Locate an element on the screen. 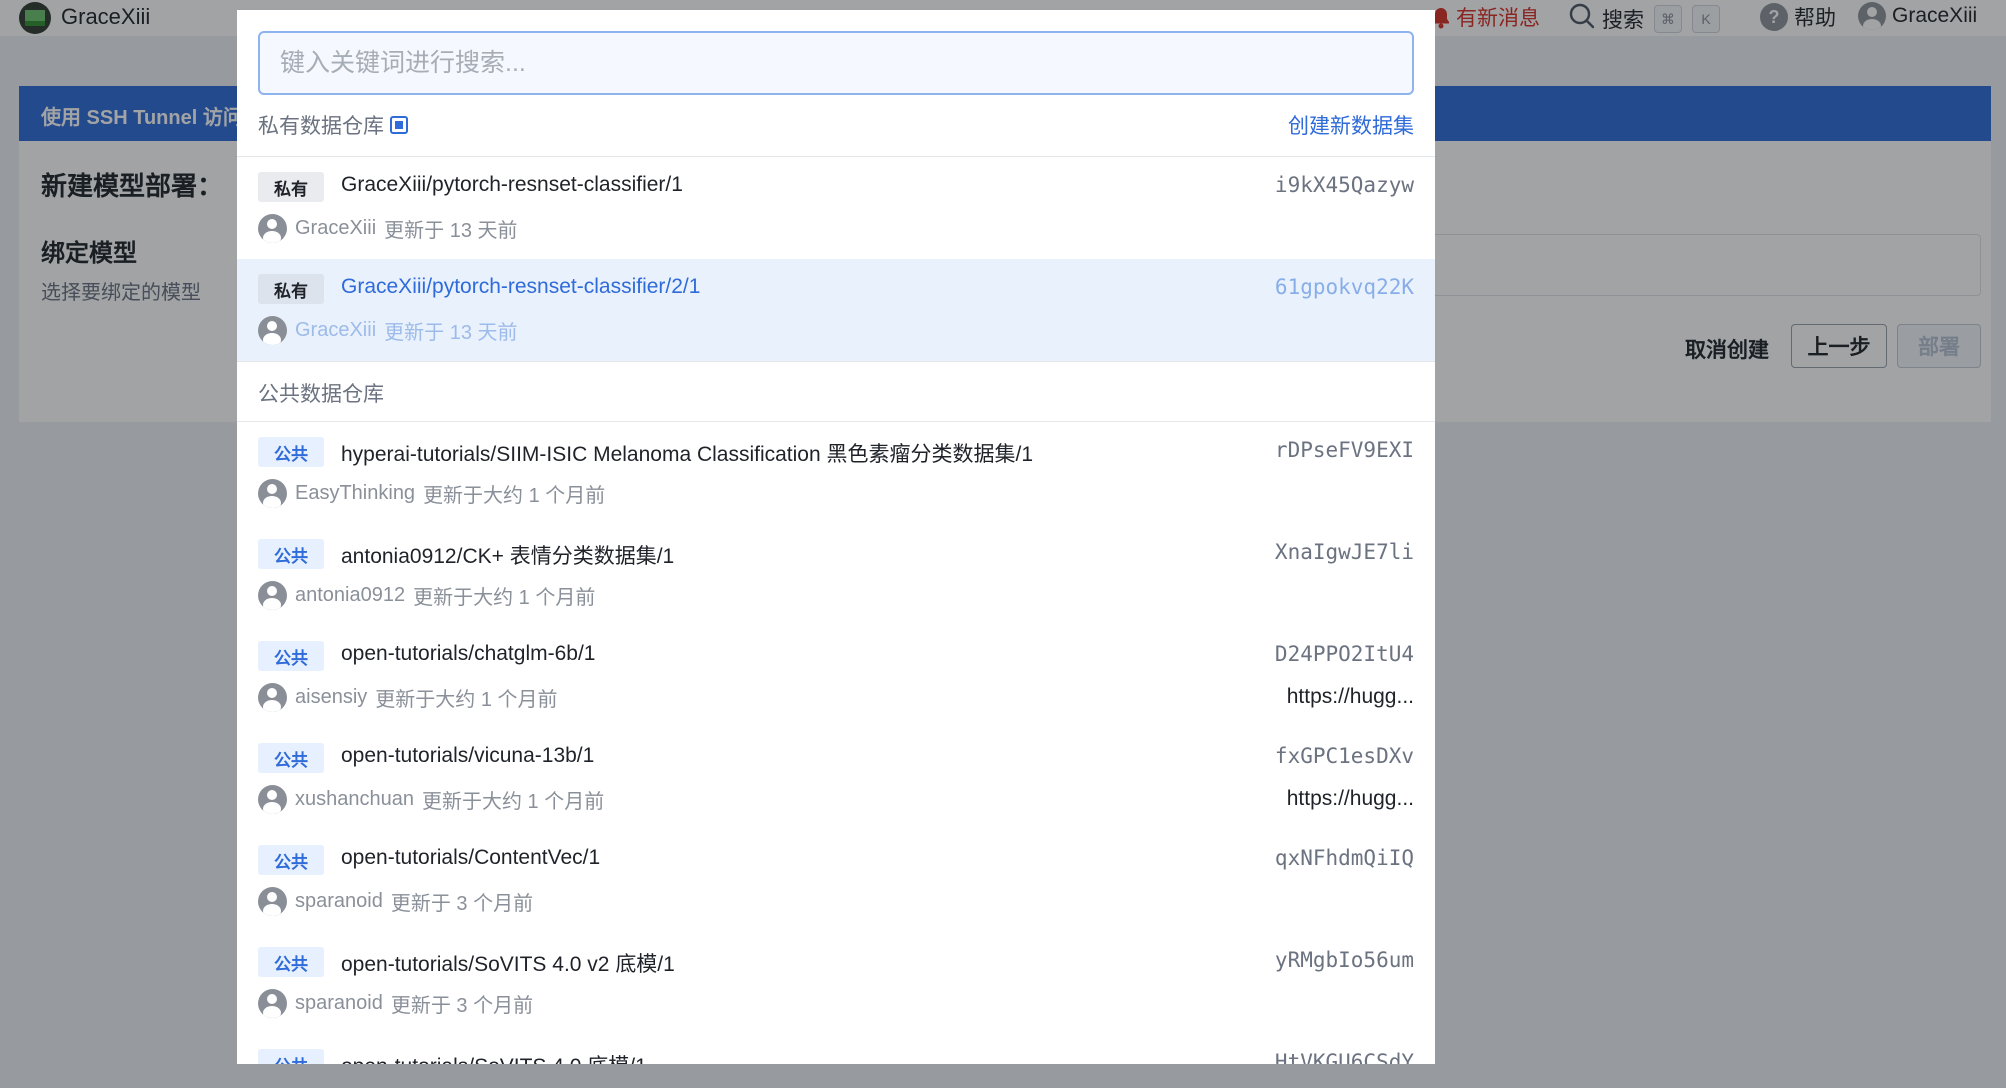 The width and height of the screenshot is (2006, 1088). dataset-owner: antonia0912 is located at coordinates (350, 595).